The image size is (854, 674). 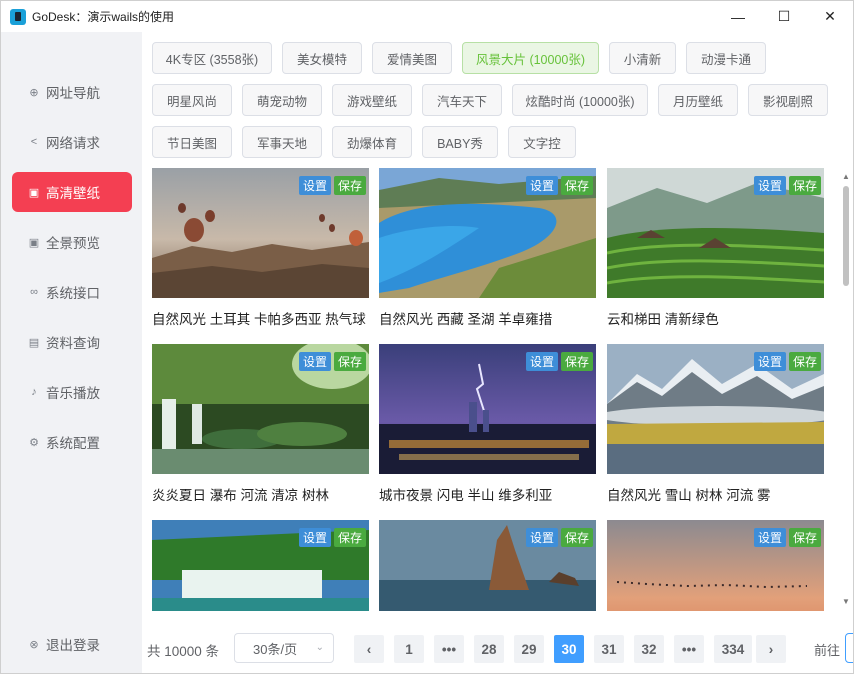 What do you see at coordinates (322, 58) in the screenshot?
I see `category-tag: 美女模特` at bounding box center [322, 58].